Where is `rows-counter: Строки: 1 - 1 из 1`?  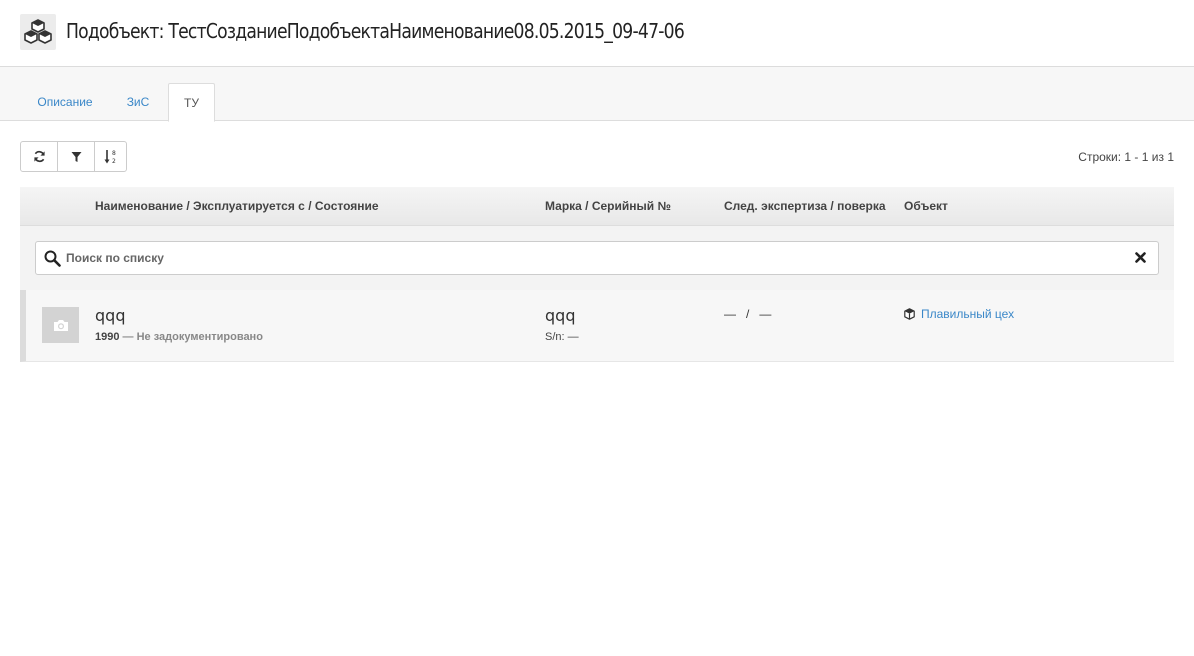 rows-counter: Строки: 1 - 1 из 1 is located at coordinates (1126, 157).